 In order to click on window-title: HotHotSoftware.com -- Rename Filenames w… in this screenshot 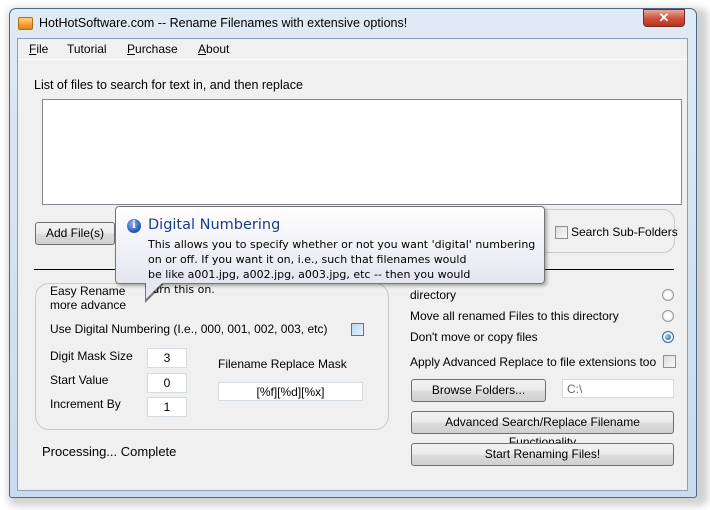, I will do `click(223, 23)`.